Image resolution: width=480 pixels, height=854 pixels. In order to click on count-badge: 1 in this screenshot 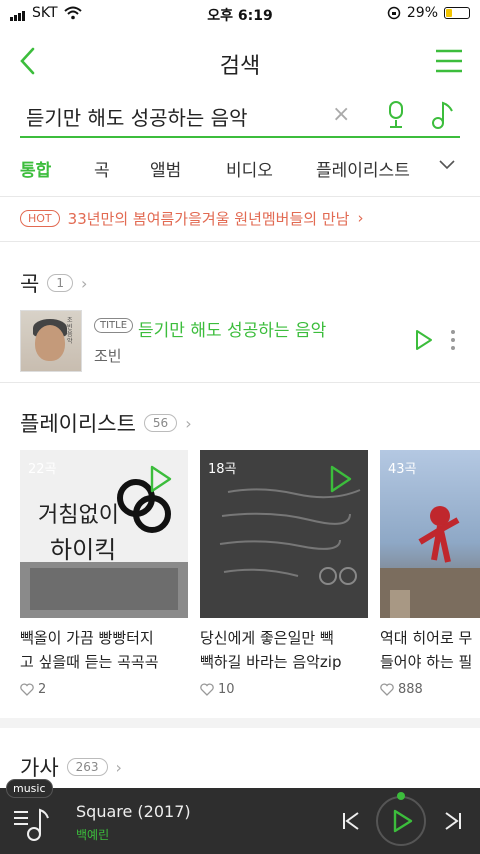, I will do `click(60, 283)`.